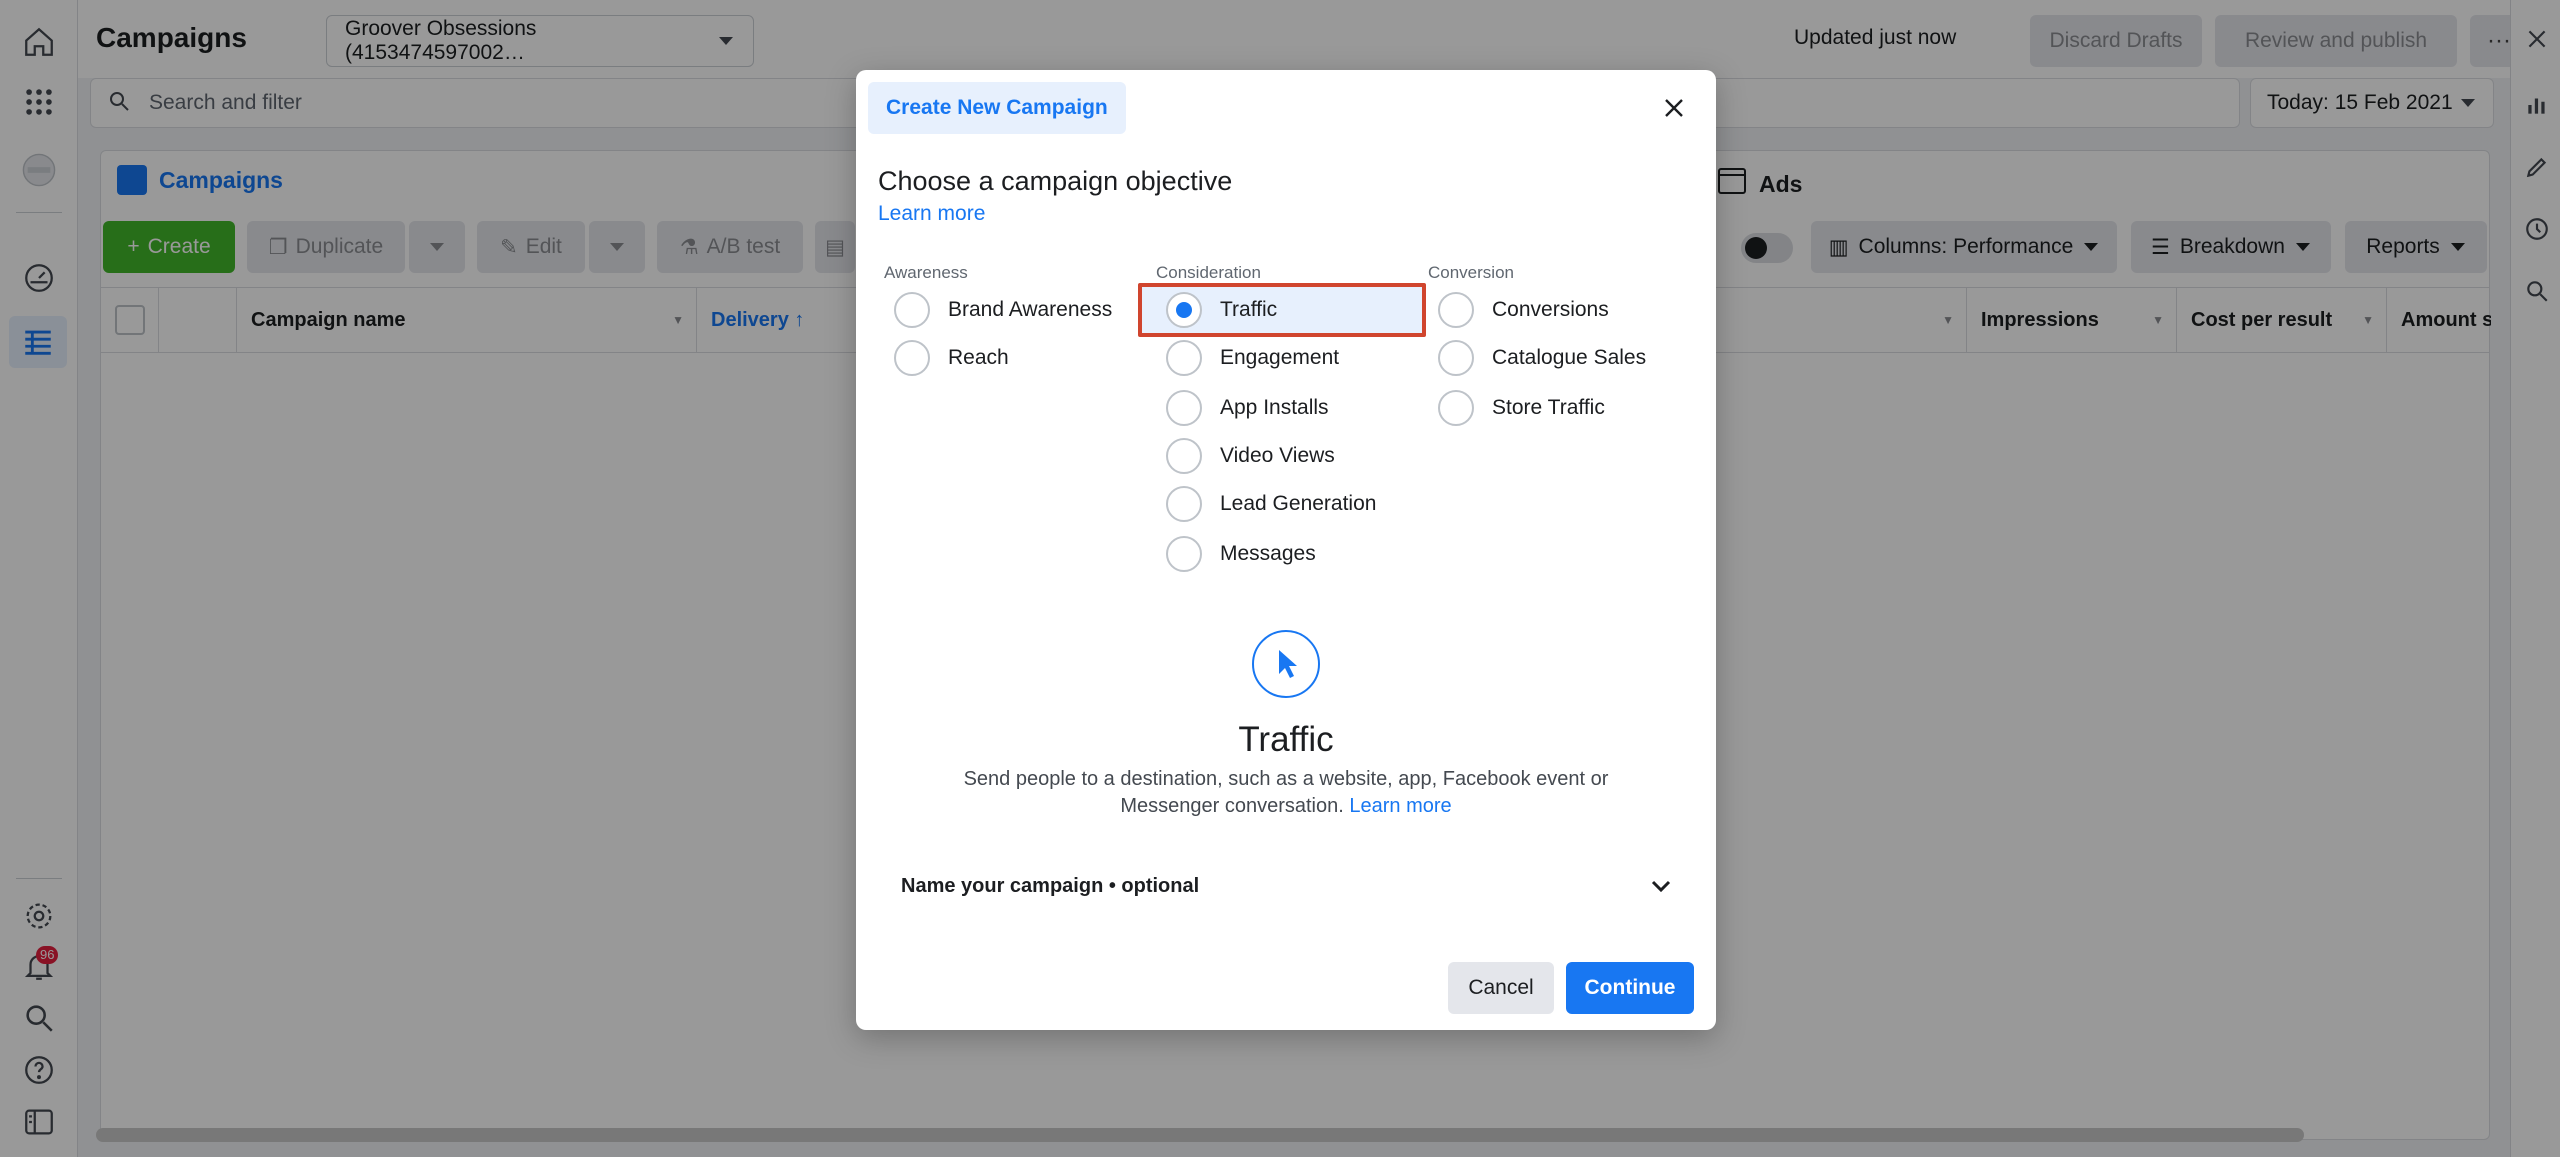 The height and width of the screenshot is (1157, 2560). Describe the element at coordinates (1550, 309) in the screenshot. I see `objective-label: Conversions` at that location.